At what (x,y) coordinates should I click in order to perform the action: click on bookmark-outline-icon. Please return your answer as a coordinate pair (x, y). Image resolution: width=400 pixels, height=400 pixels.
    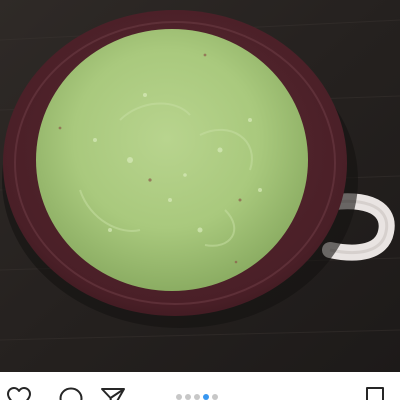
    Looking at the image, I should click on (375, 393).